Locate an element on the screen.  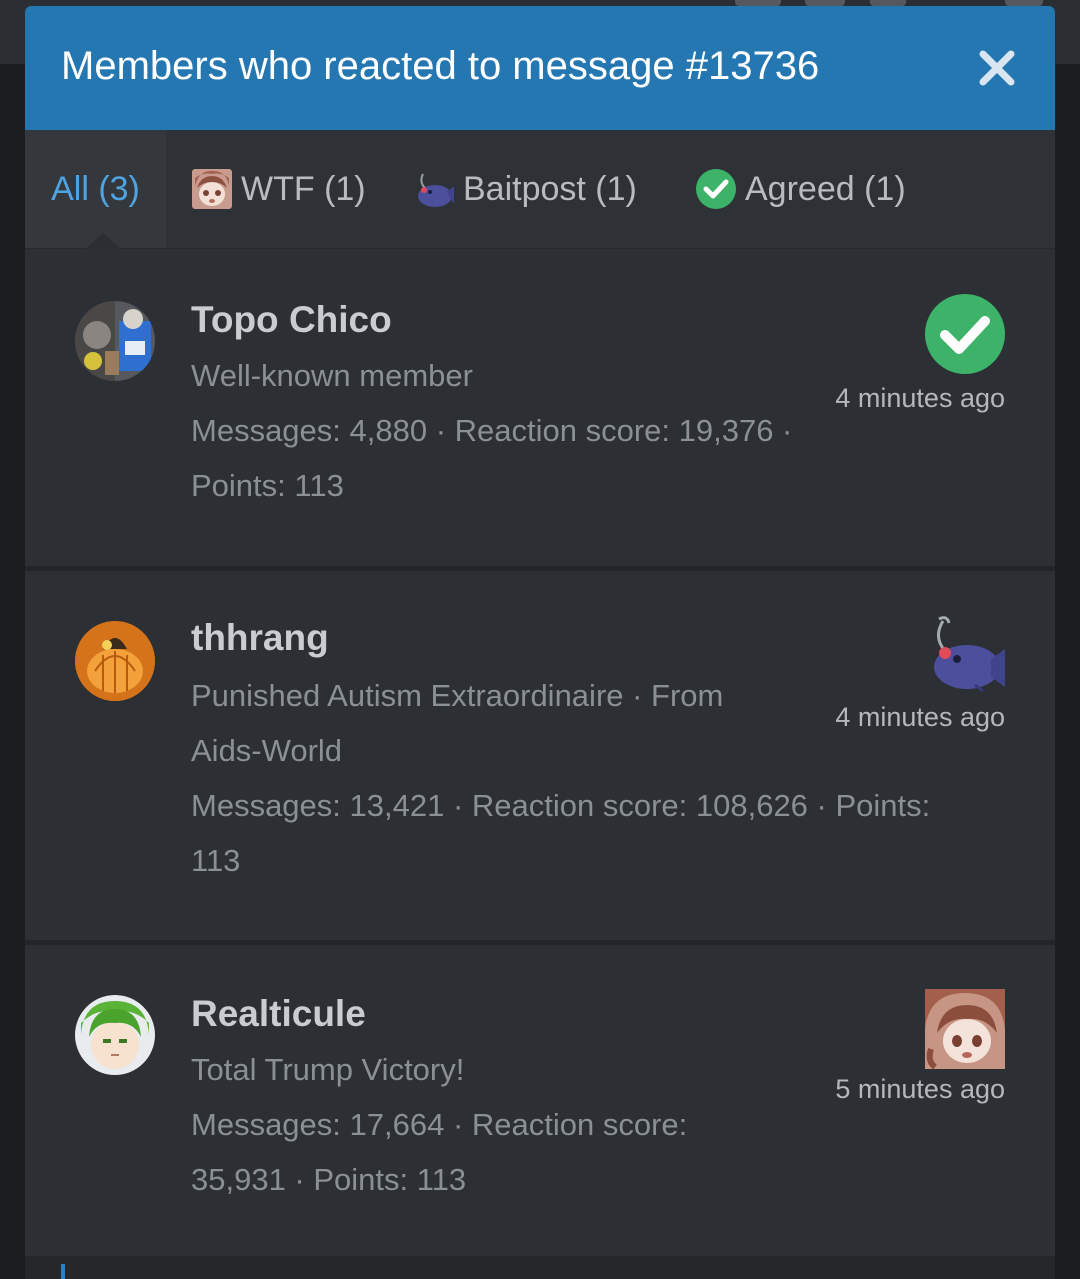
tab-wtf: WTF (1) is located at coordinates (278, 189).